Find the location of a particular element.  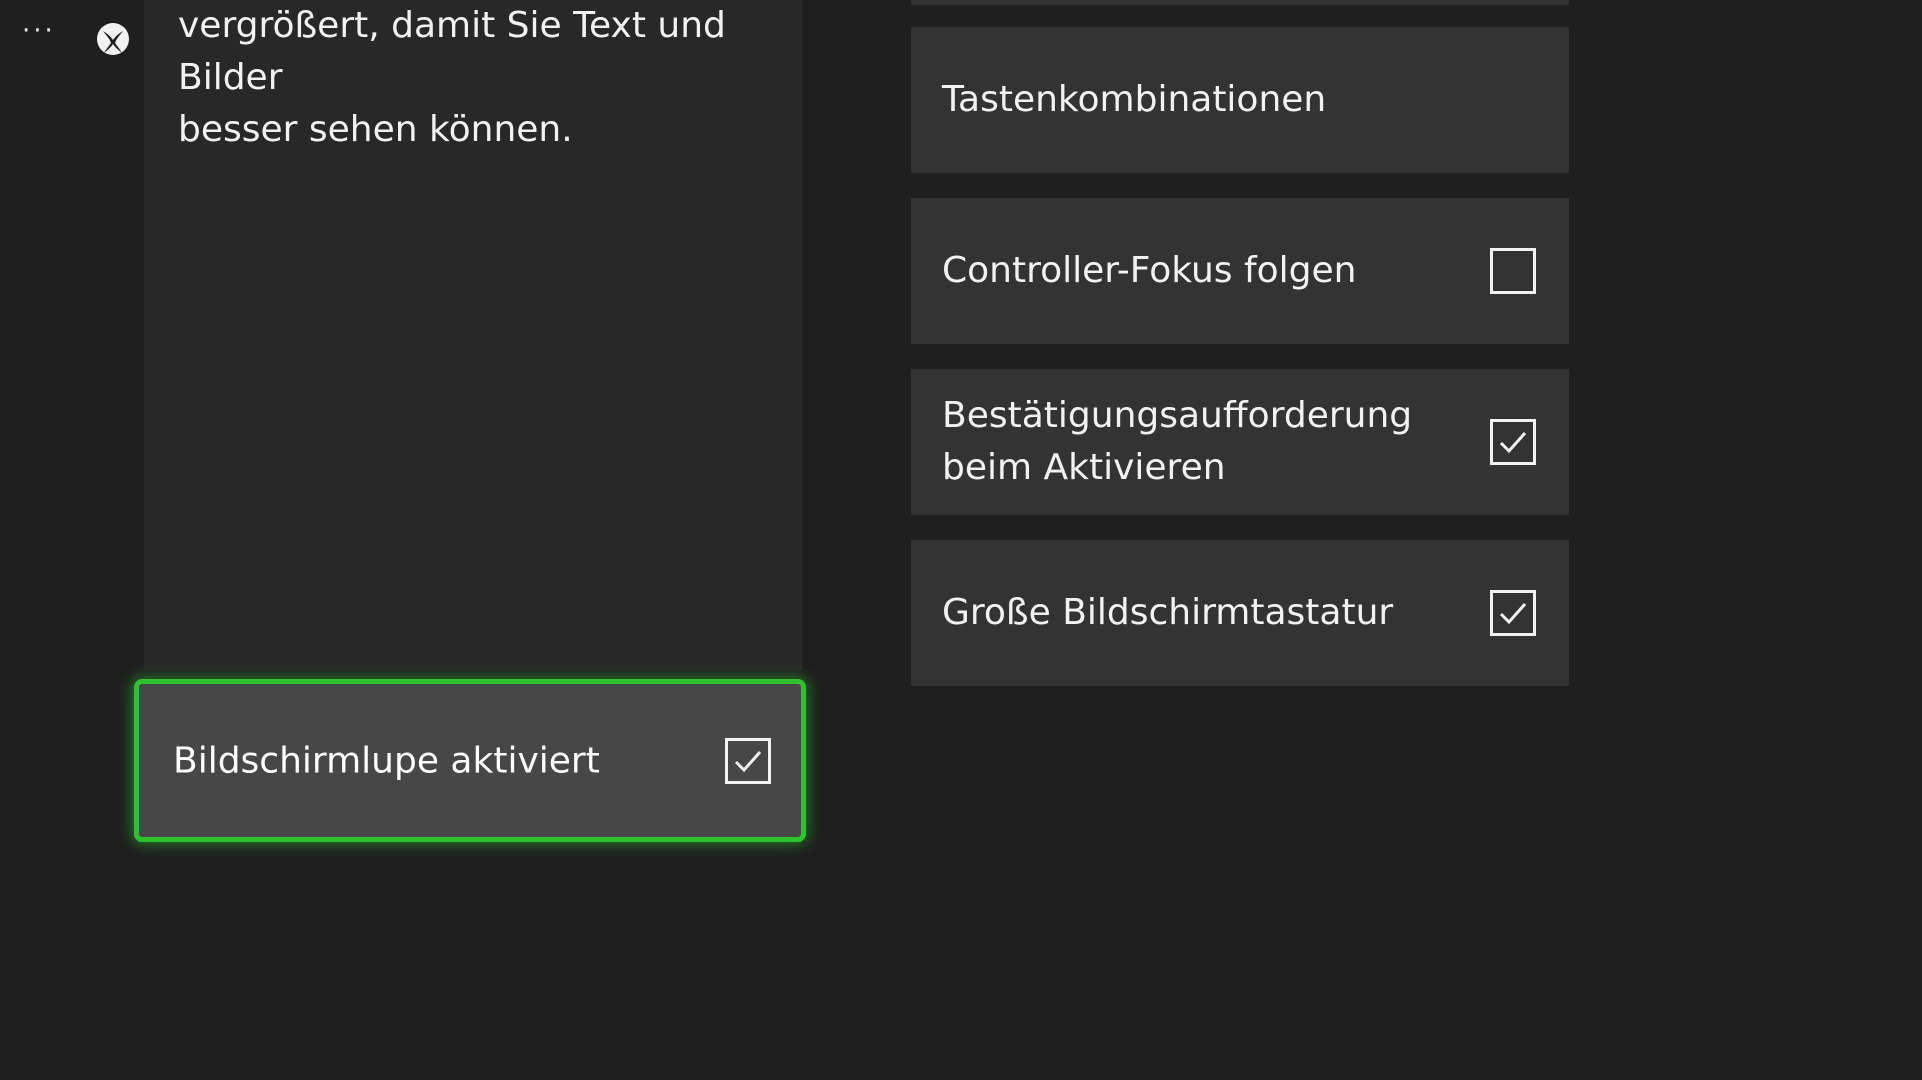

option-follow-controller-focus-label: Controller-Fokus folgen is located at coordinates (1149, 270).